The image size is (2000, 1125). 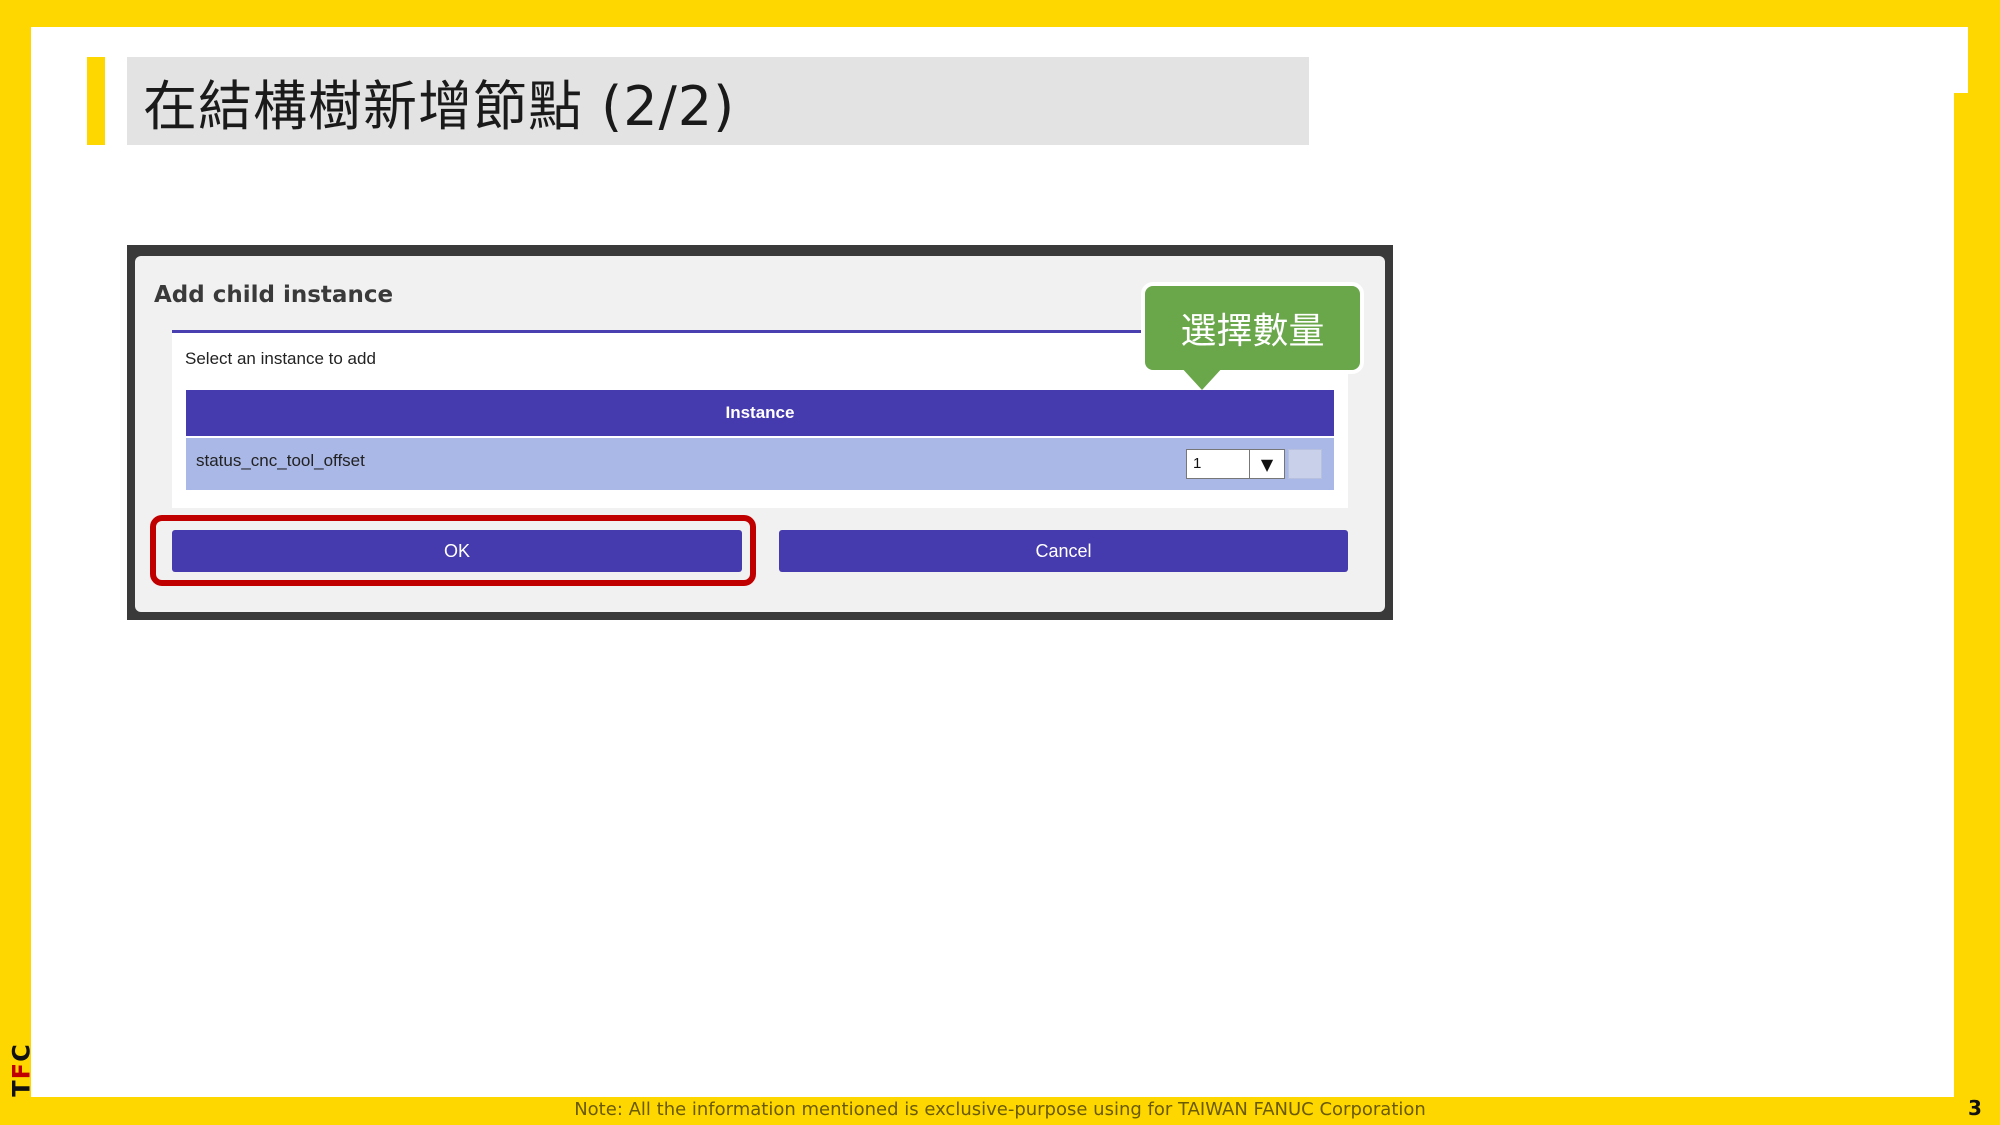 What do you see at coordinates (1977, 562) in the screenshot?
I see `right-border` at bounding box center [1977, 562].